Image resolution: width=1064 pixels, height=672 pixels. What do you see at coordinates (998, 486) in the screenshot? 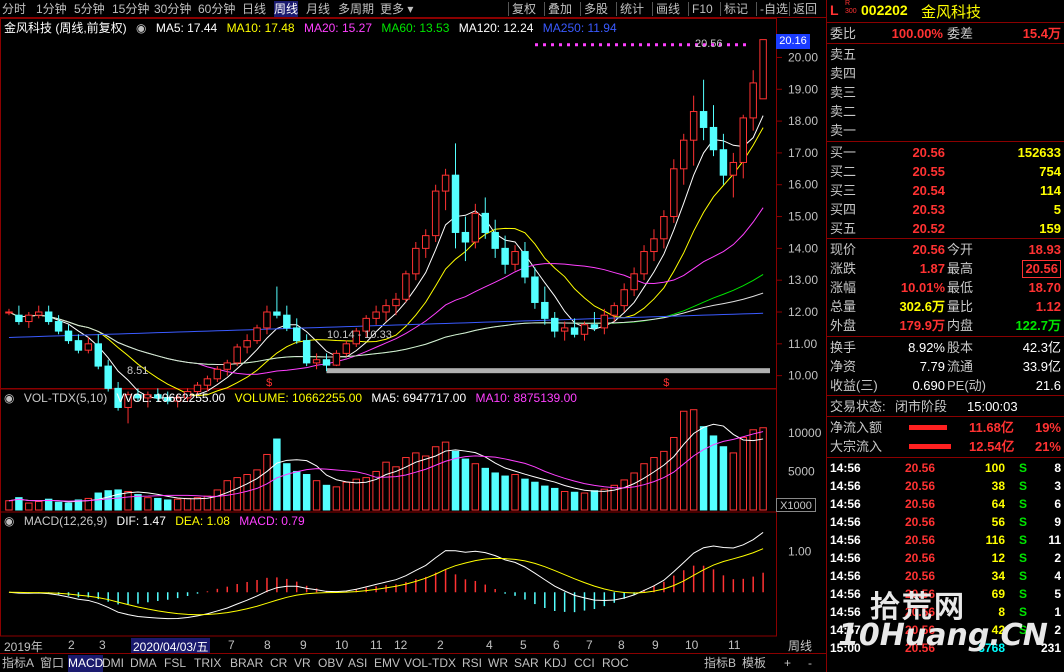
I see `tick-volume: 38` at bounding box center [998, 486].